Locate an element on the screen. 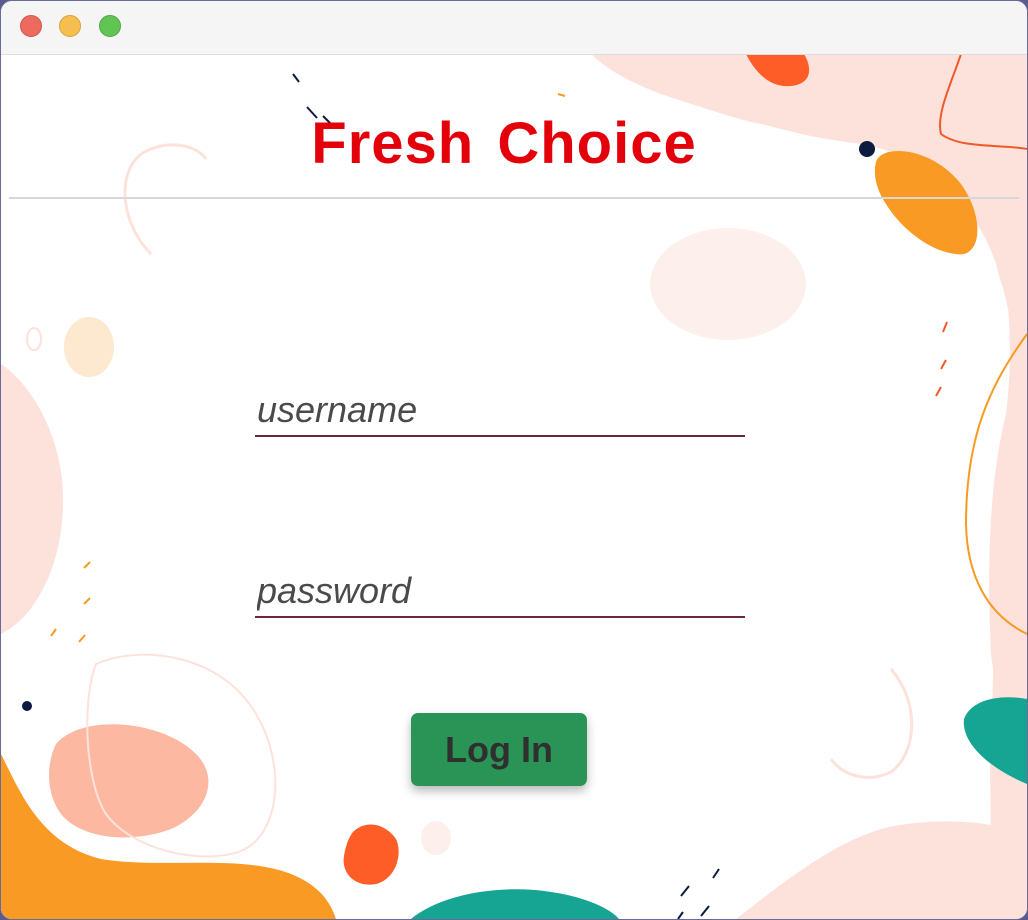 The height and width of the screenshot is (920, 1028). close-icon is located at coordinates (31, 26).